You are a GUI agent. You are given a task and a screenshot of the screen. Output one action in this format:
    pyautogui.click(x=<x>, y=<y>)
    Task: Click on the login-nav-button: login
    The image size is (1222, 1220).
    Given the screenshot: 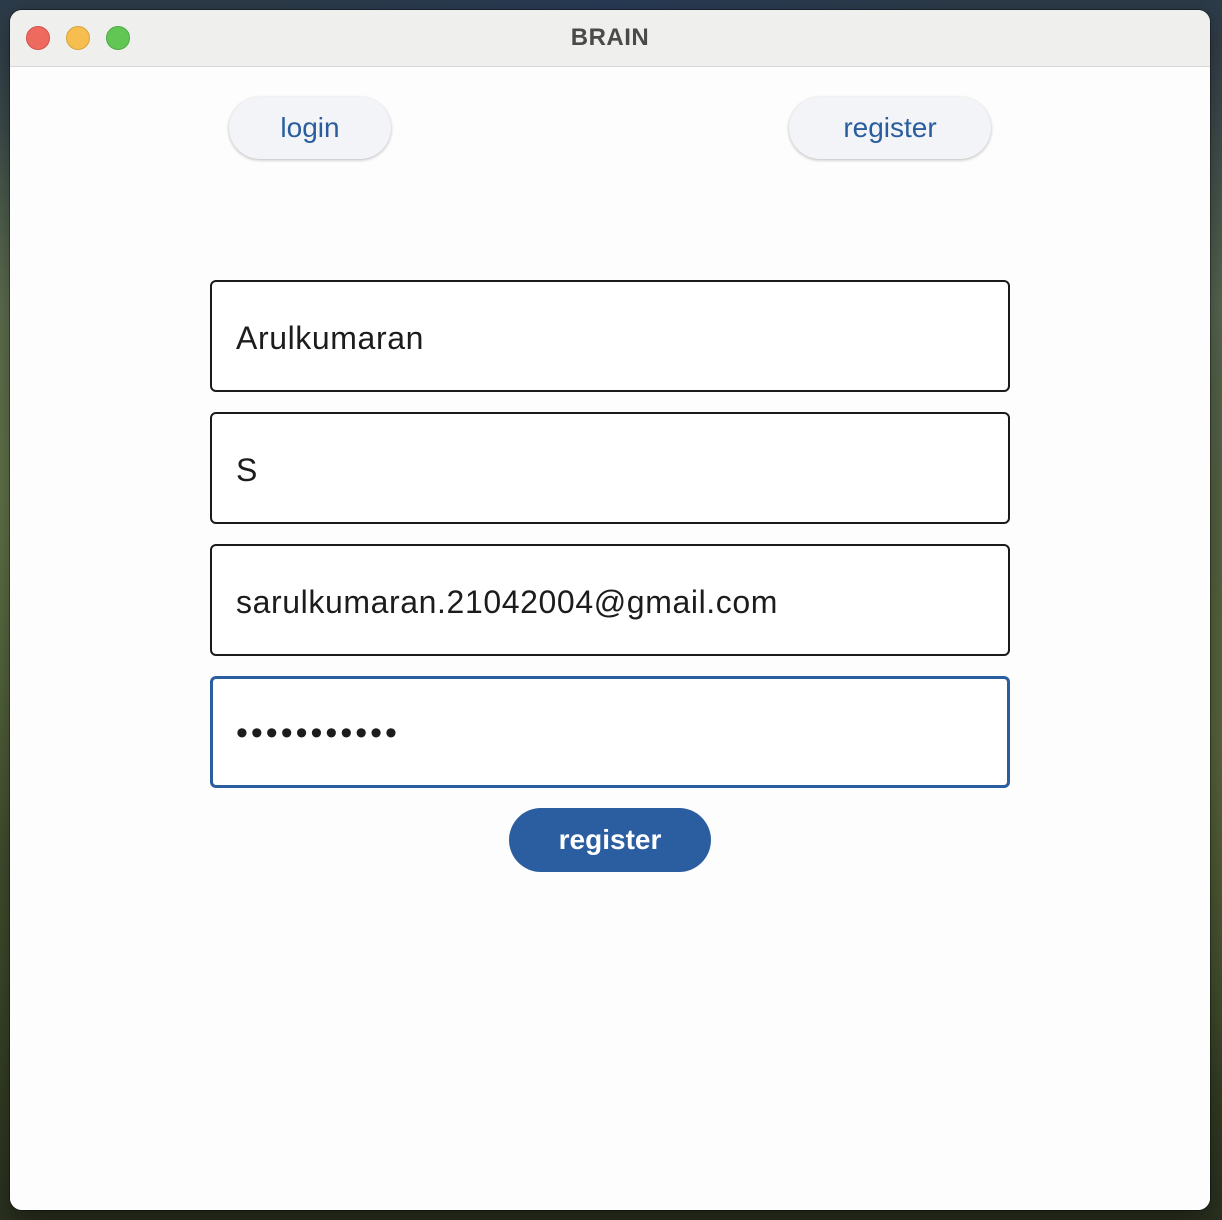 What is the action you would take?
    pyautogui.click(x=310, y=128)
    